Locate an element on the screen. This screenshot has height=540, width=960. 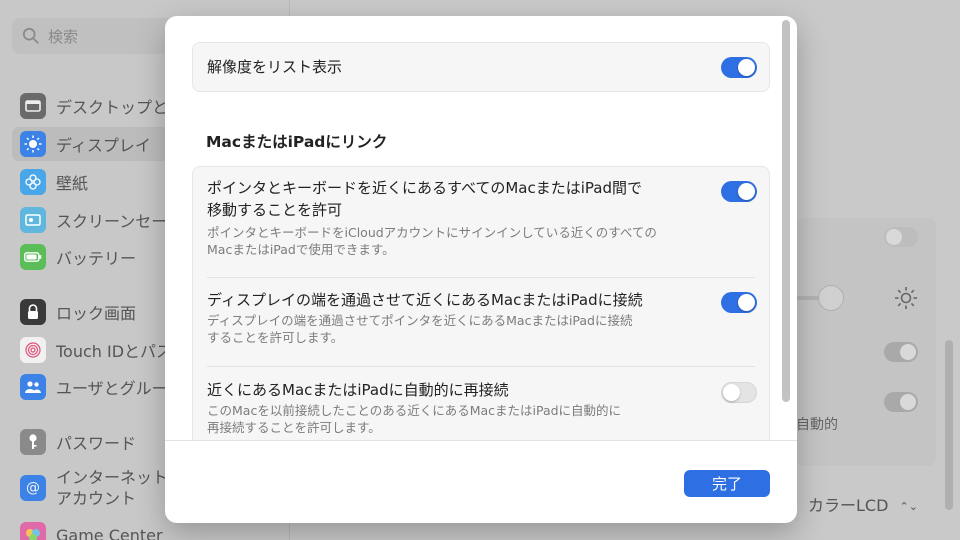
display-sun-icon is located at coordinates (33, 144).